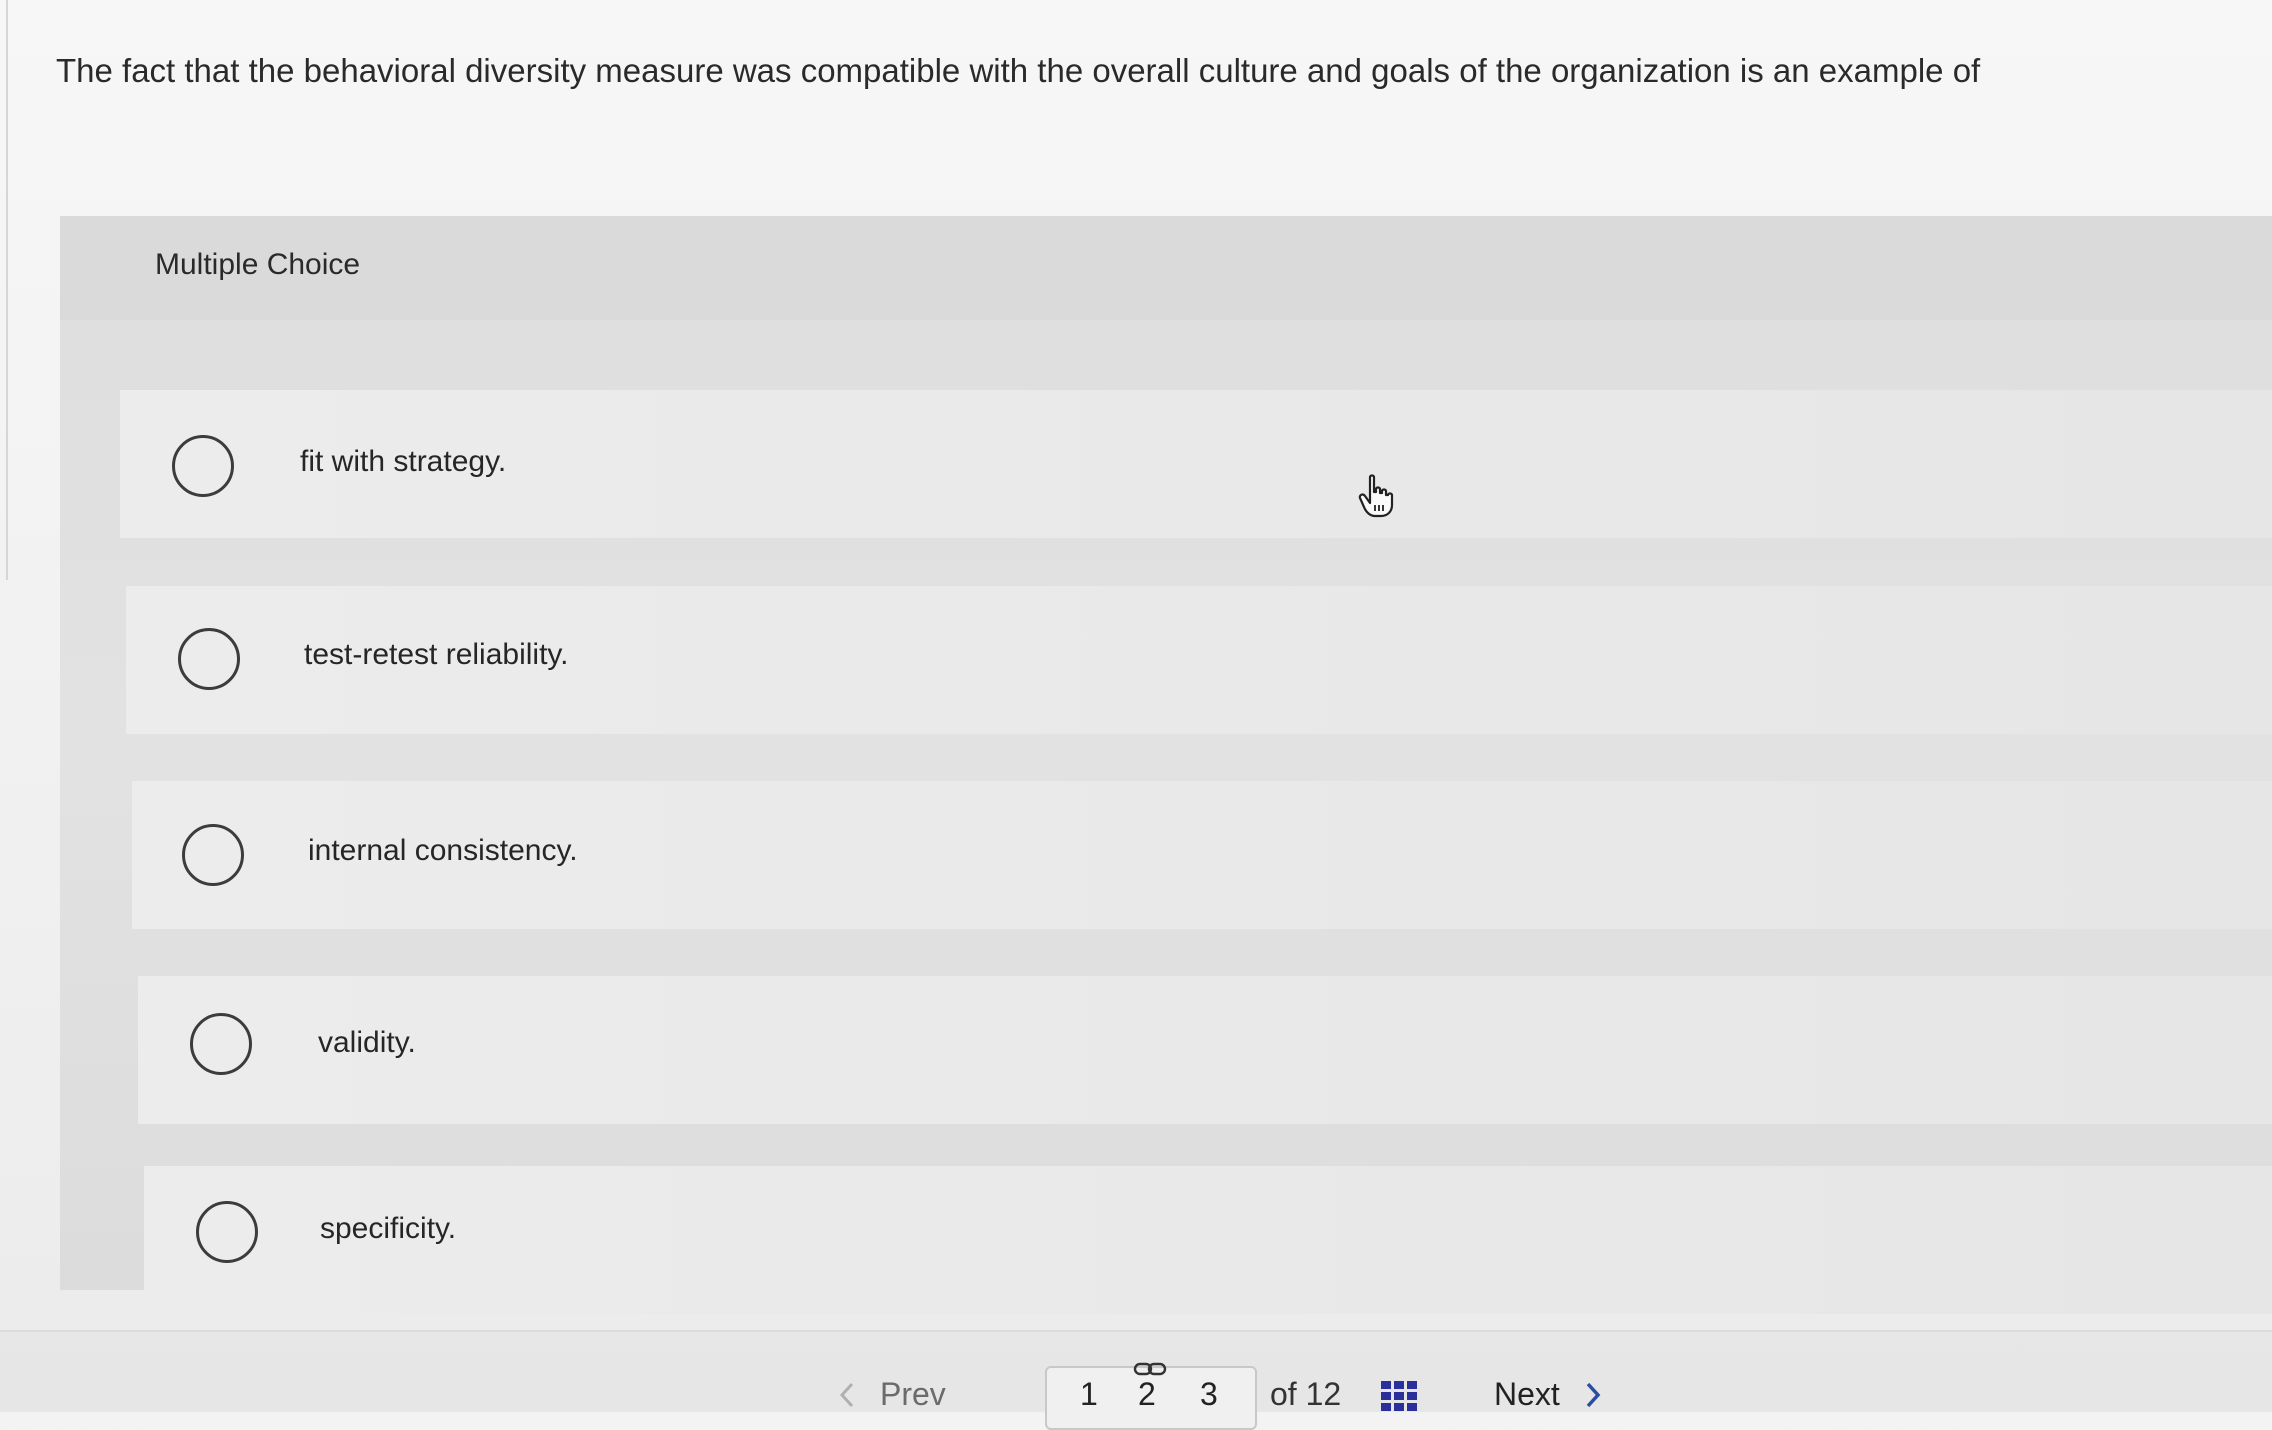 This screenshot has width=2272, height=1430. I want to click on choice-option-4: validity., so click(1205, 1050).